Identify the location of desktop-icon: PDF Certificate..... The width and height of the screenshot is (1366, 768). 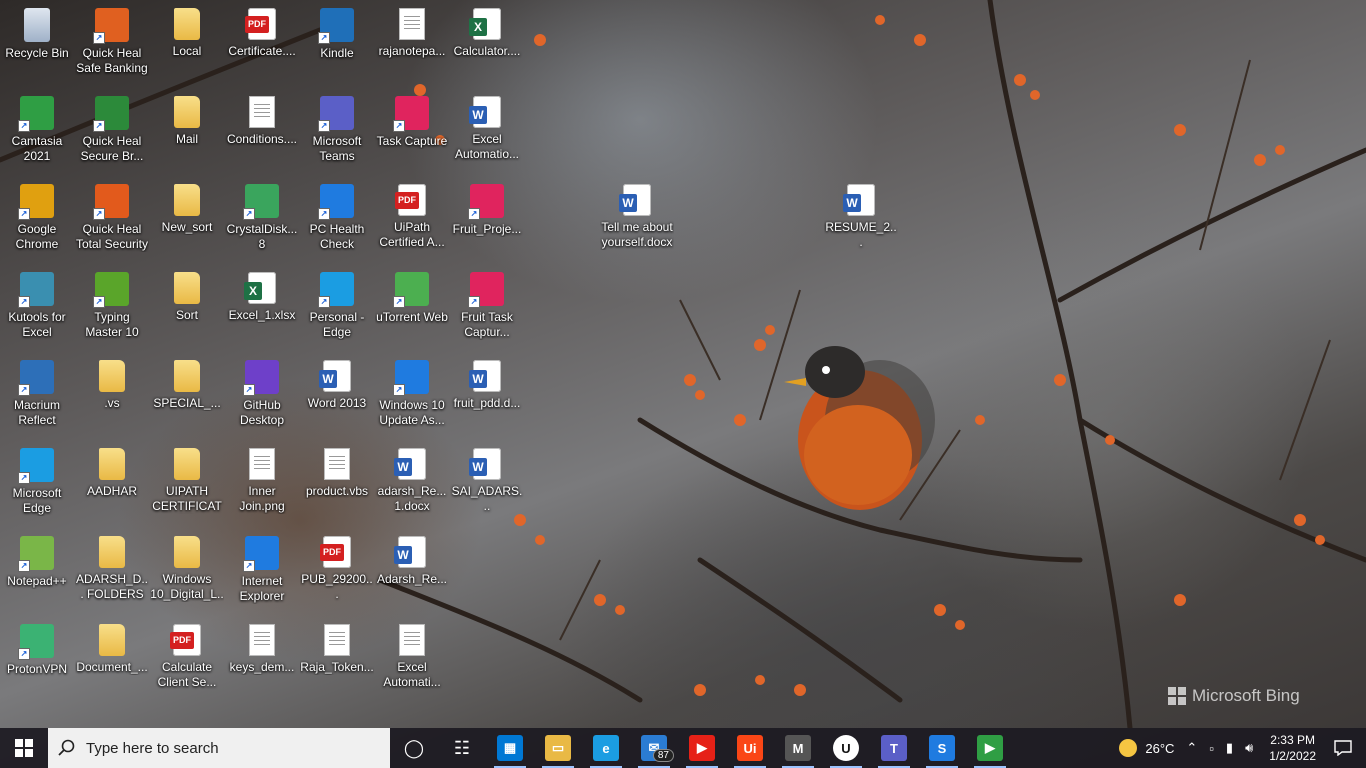
(262, 46).